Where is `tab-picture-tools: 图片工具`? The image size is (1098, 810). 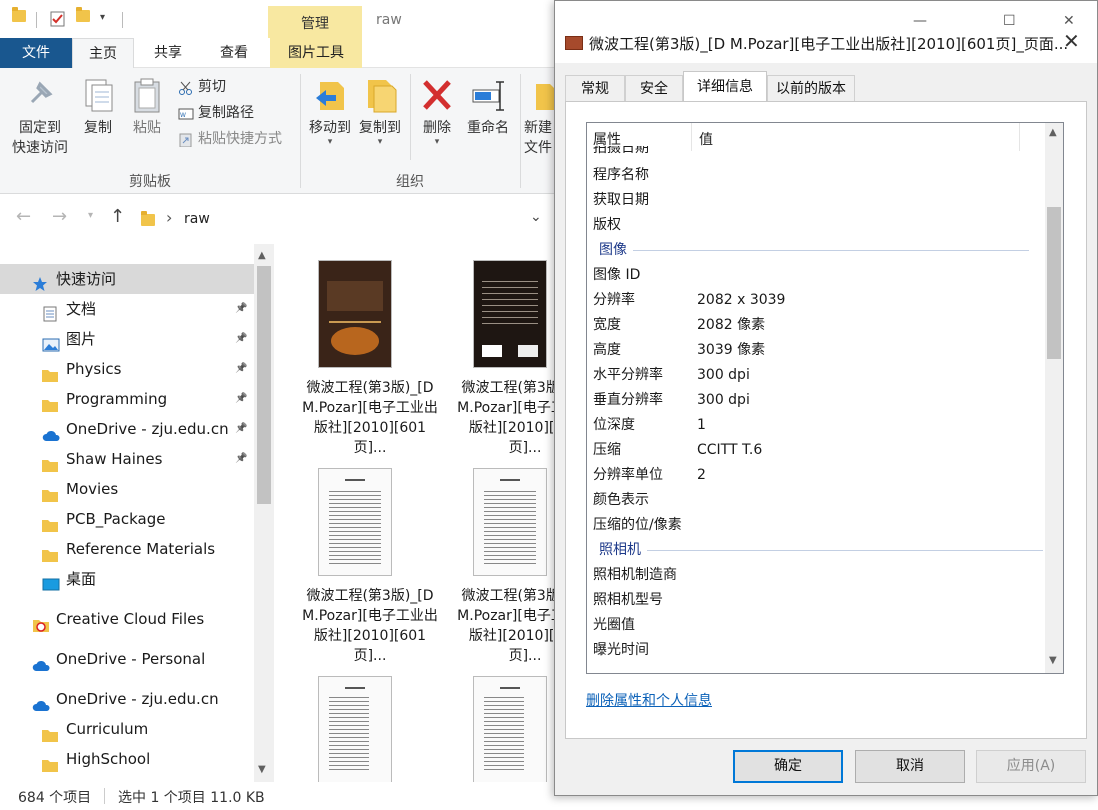
tab-picture-tools: 图片工具 is located at coordinates (316, 53).